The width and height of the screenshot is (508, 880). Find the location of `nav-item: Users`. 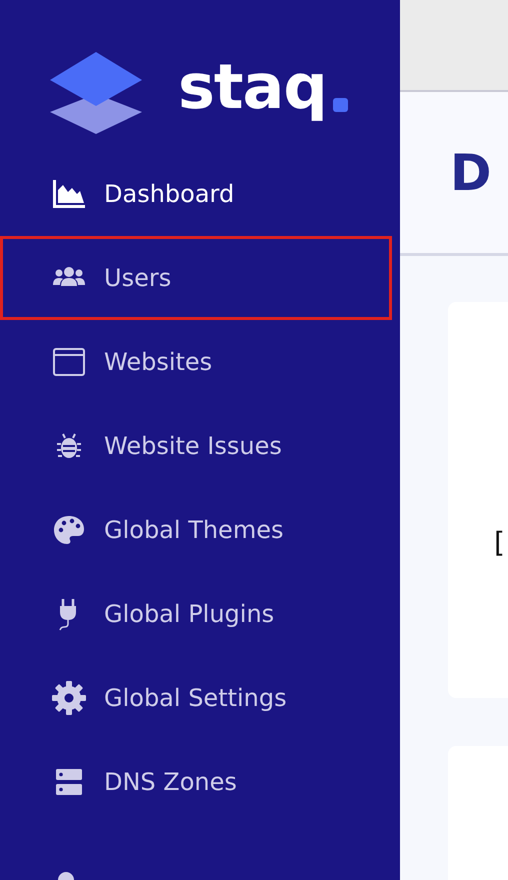

nav-item: Users is located at coordinates (196, 278).